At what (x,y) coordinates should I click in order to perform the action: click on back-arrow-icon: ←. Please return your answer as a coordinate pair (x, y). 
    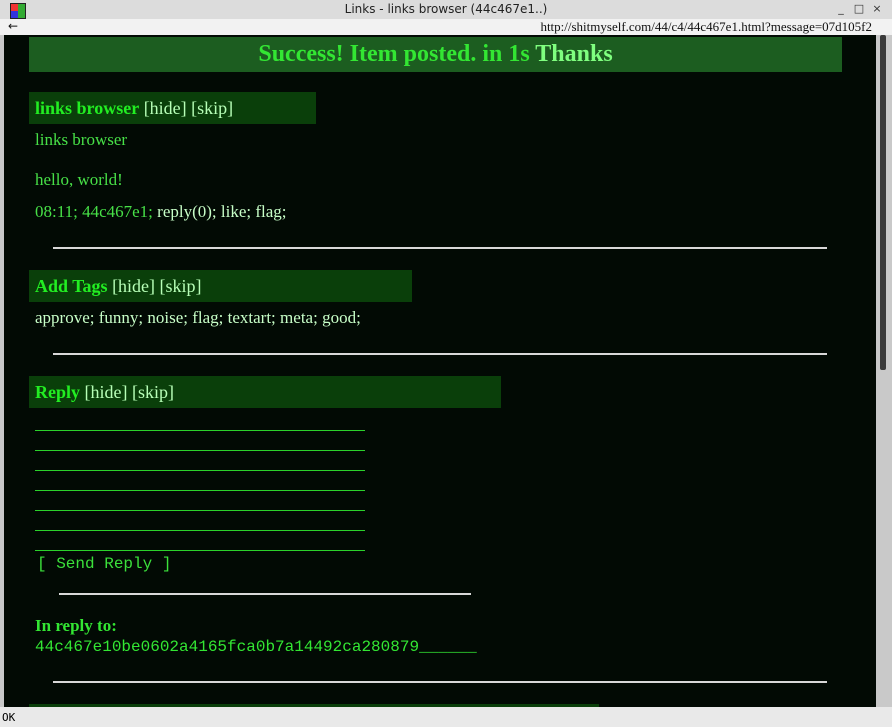
    Looking at the image, I should click on (13, 26).